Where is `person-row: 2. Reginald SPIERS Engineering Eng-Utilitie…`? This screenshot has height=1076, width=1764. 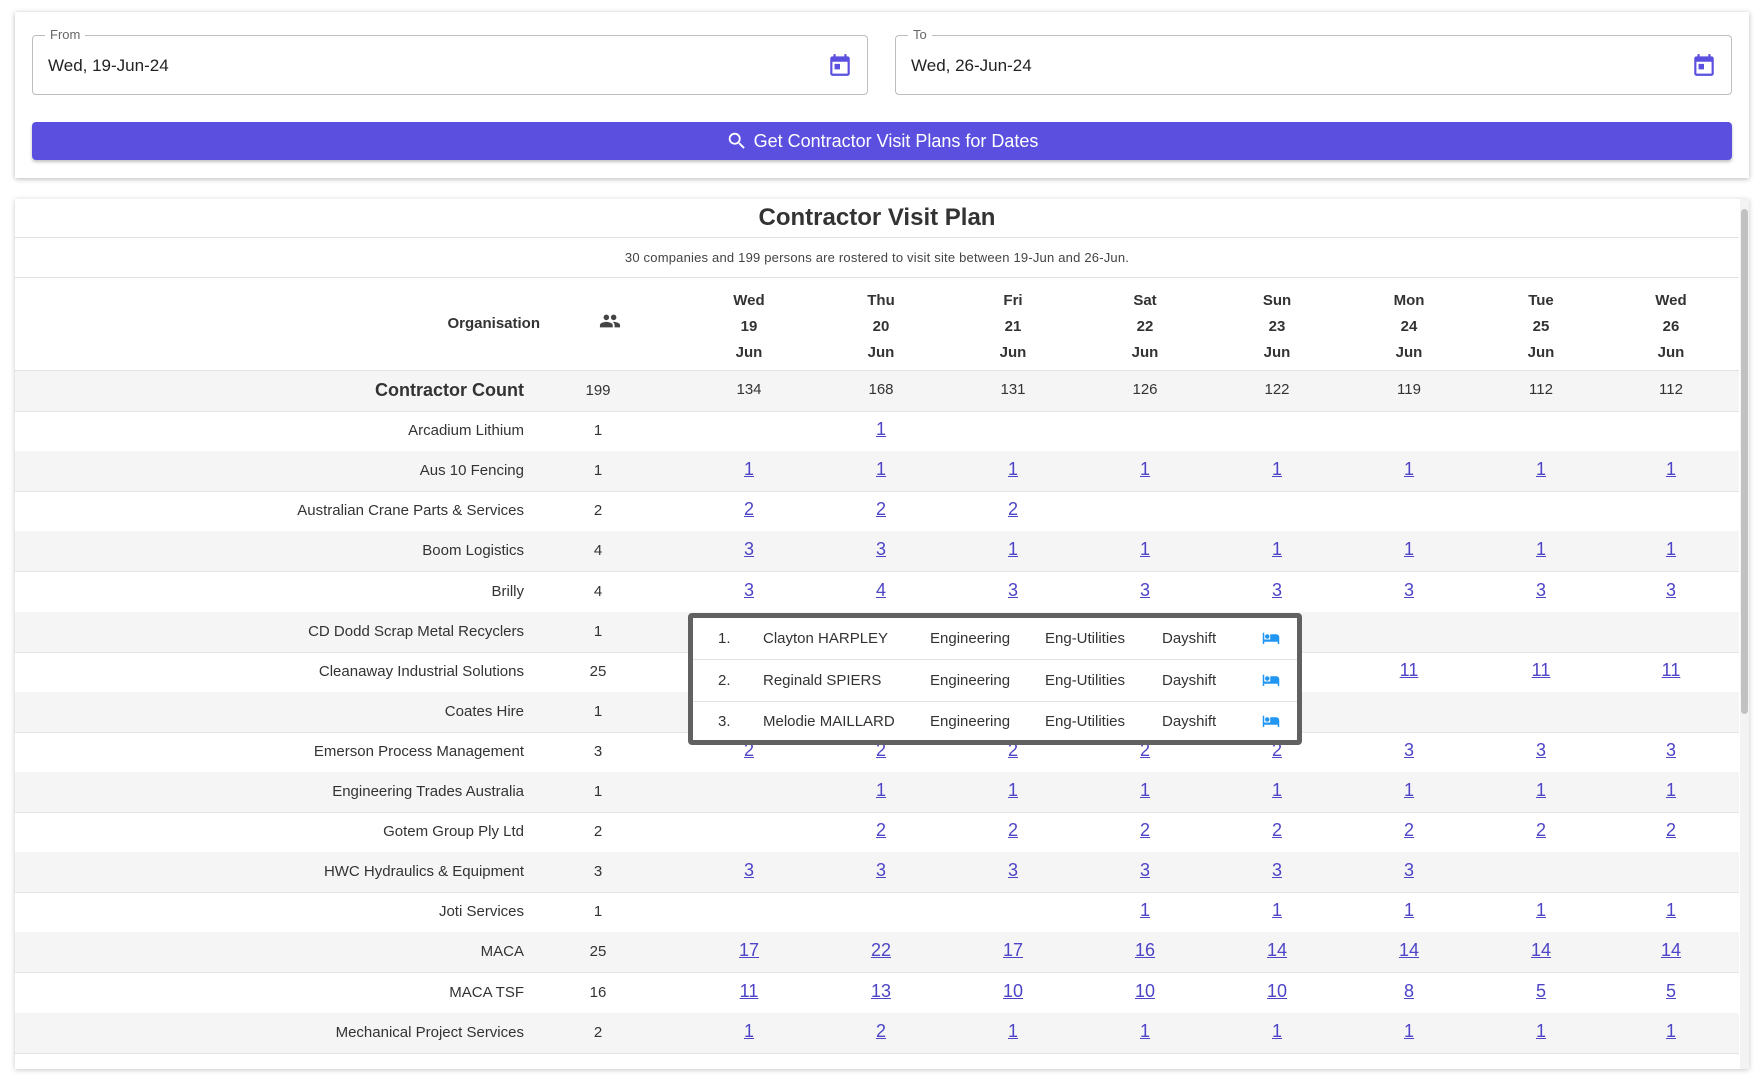
person-row: 2. Reginald SPIERS Engineering Eng-Utilitie… is located at coordinates (995, 681).